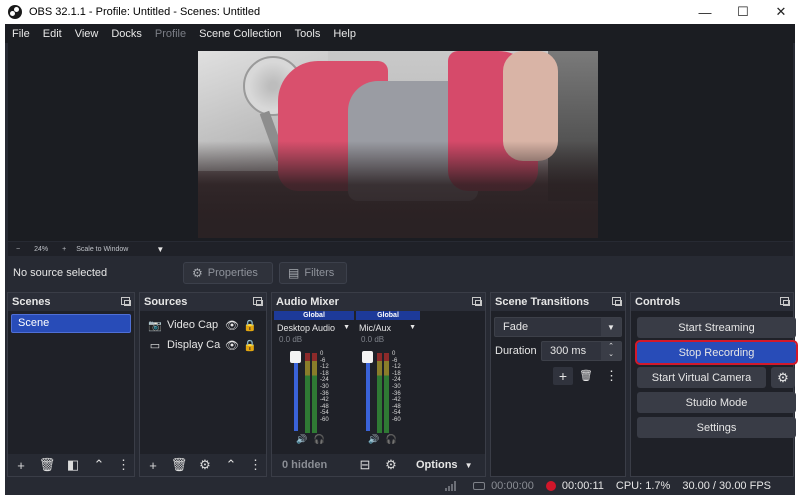 Image resolution: width=800 pixels, height=500 pixels. What do you see at coordinates (781, 12) in the screenshot?
I see `close-button: ✕` at bounding box center [781, 12].